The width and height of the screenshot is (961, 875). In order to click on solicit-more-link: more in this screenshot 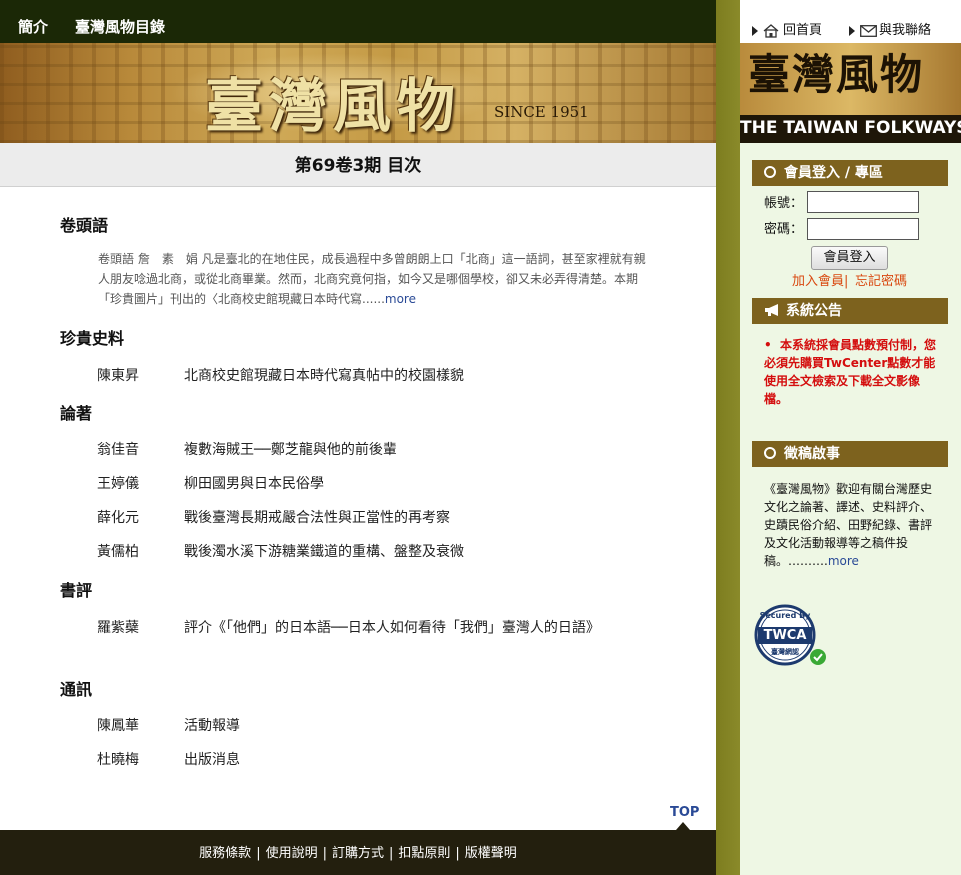, I will do `click(843, 561)`.